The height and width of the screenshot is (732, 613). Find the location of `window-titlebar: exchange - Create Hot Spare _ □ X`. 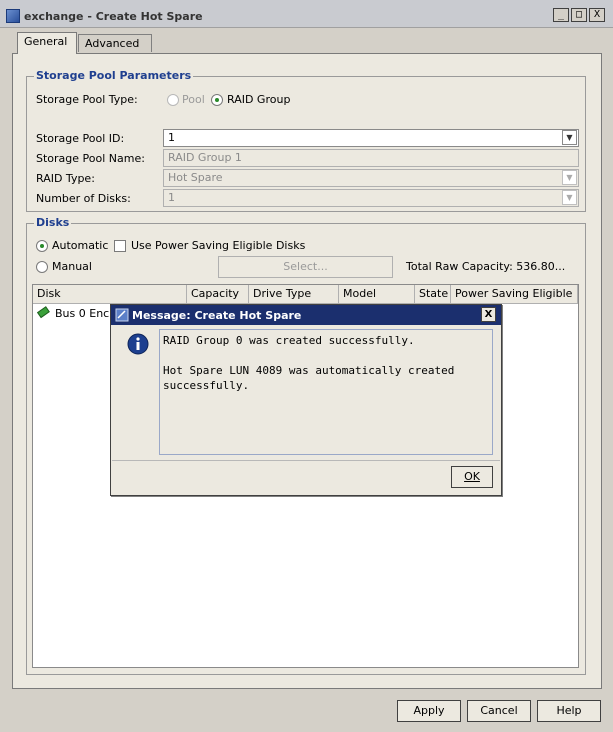

window-titlebar: exchange - Create Hot Spare _ □ X is located at coordinates (306, 14).